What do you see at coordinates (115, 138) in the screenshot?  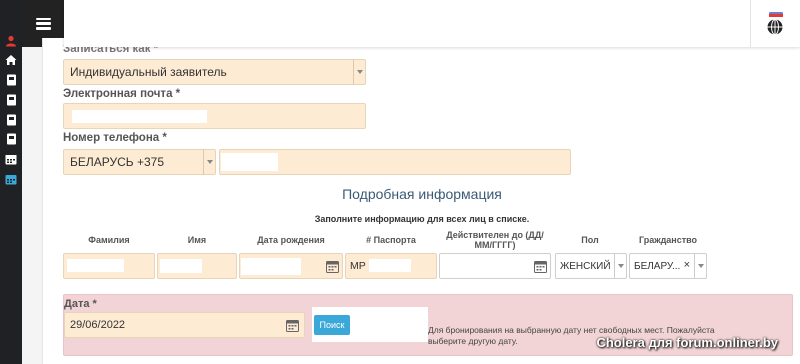 I see `phone-label: Номер телефона *` at bounding box center [115, 138].